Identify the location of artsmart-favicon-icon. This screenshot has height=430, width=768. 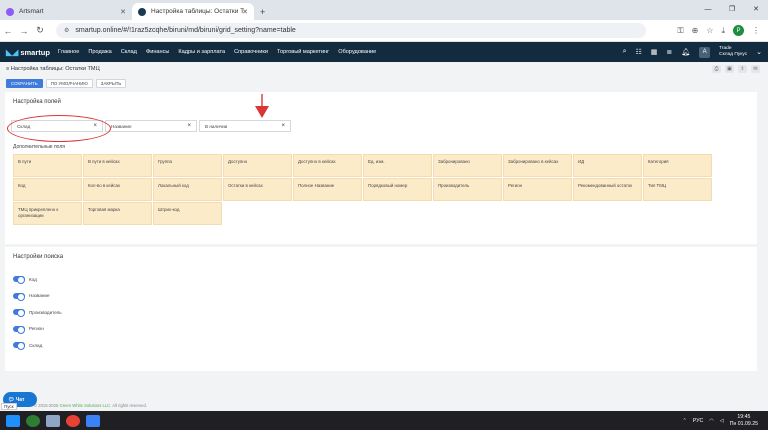
(10, 11).